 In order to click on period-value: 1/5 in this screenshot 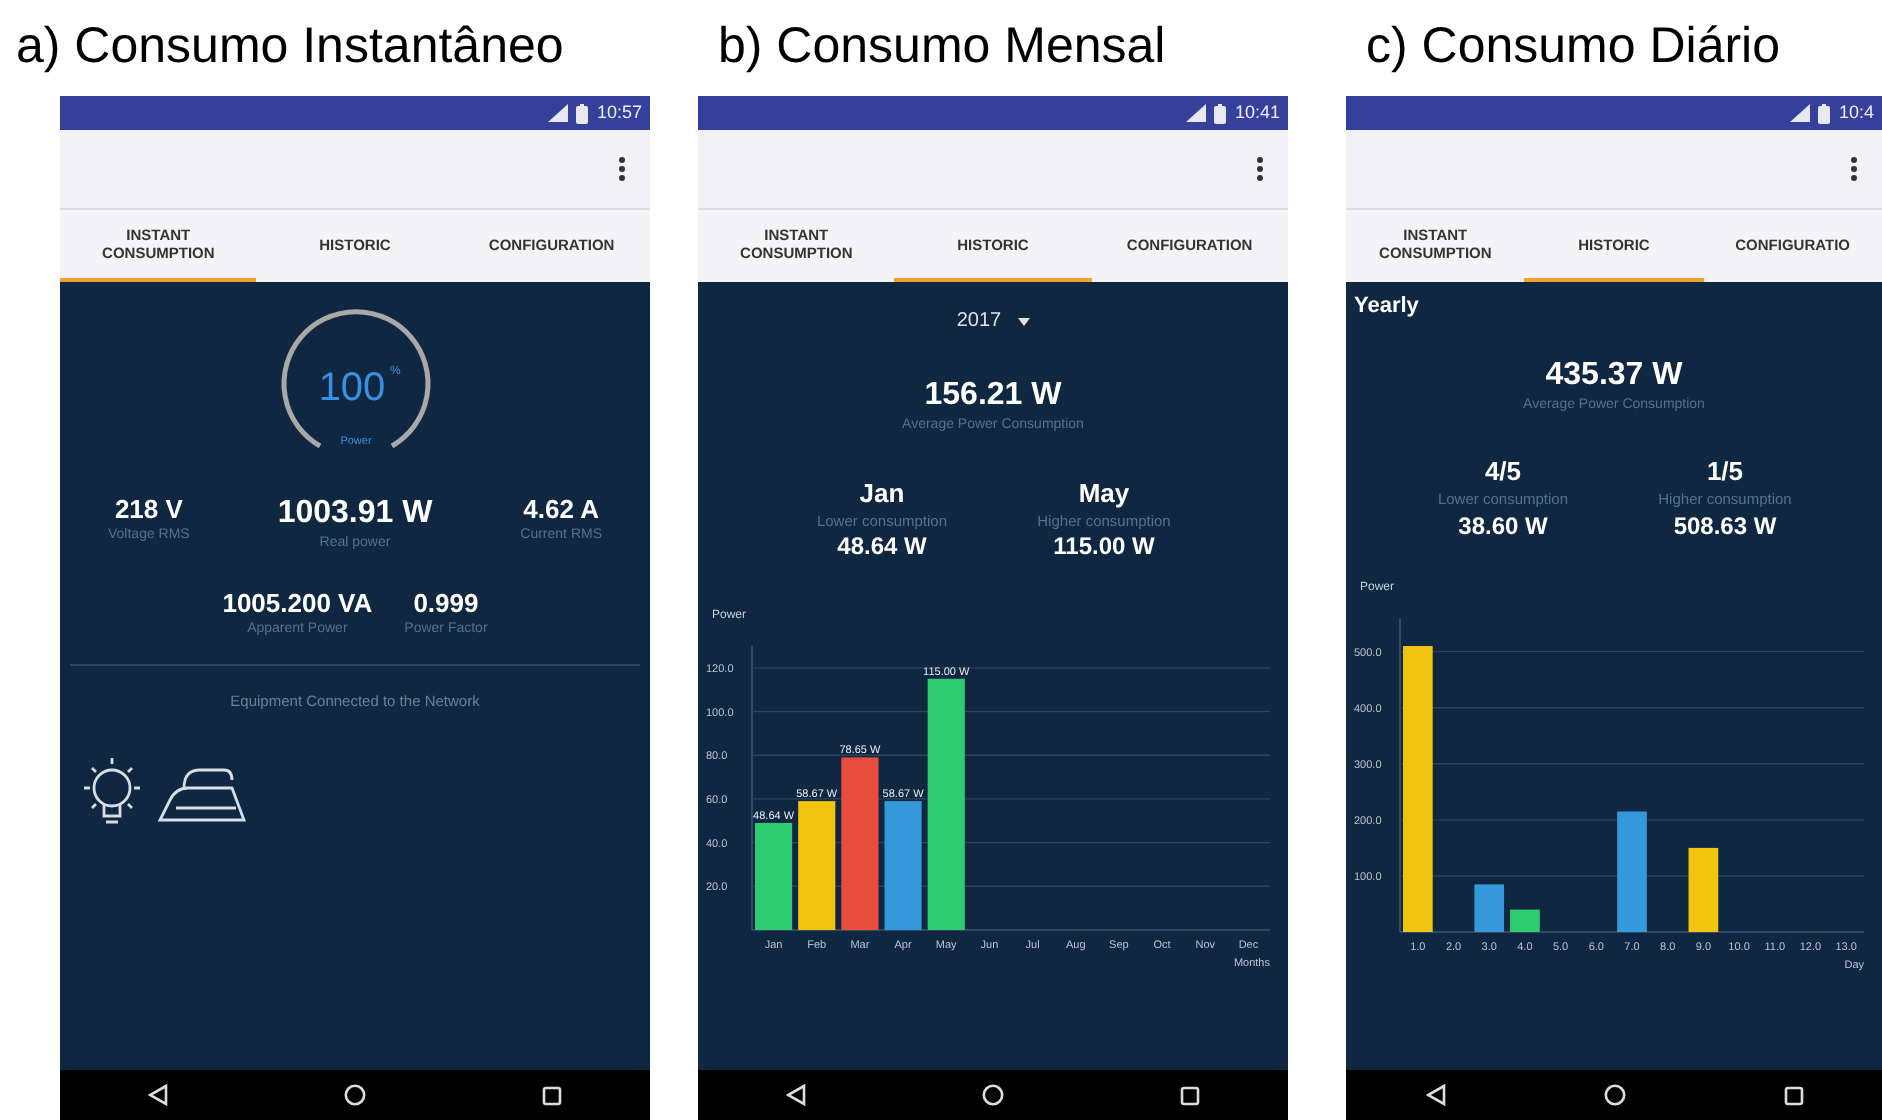, I will do `click(1725, 472)`.